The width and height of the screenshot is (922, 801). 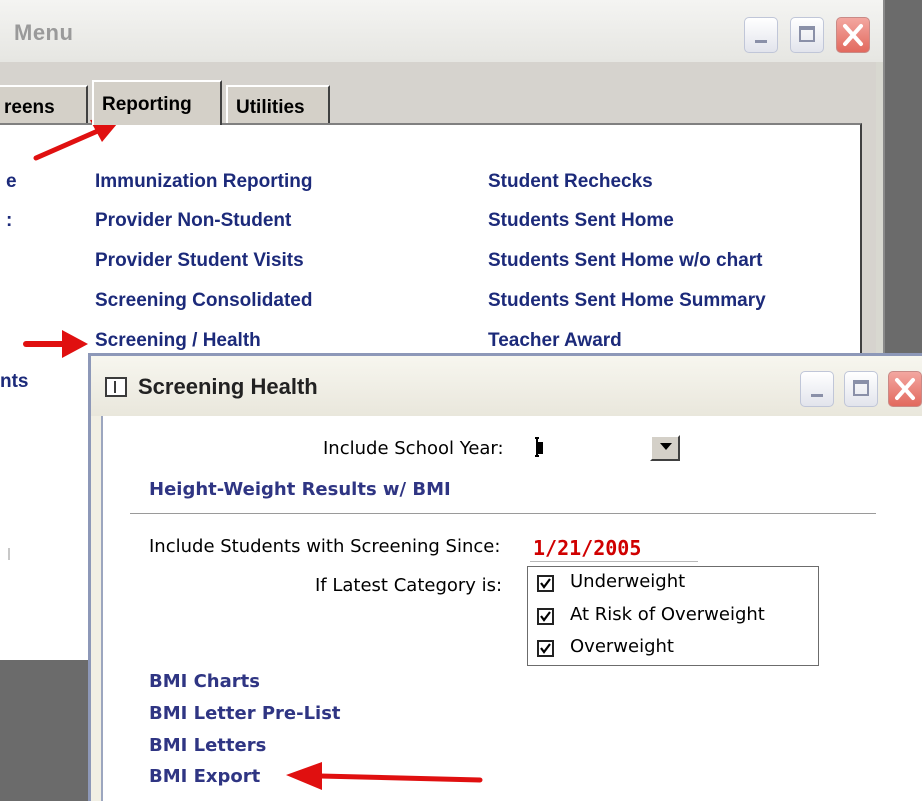 I want to click on link-provider-student-visits: Provider Student Visits, so click(x=199, y=261).